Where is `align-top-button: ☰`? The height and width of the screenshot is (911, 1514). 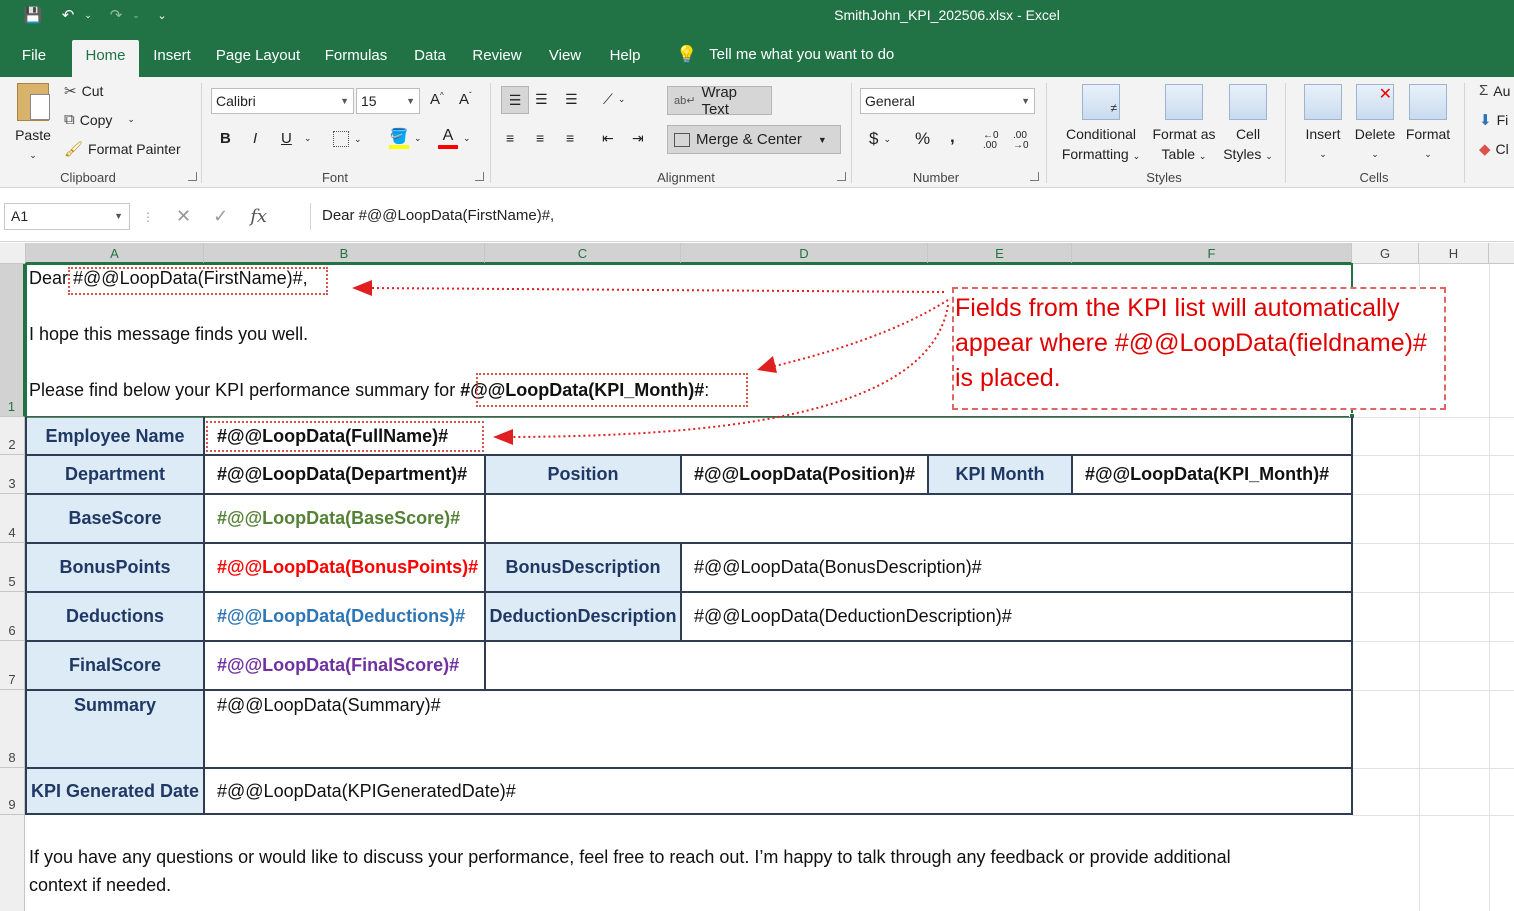 align-top-button: ☰ is located at coordinates (515, 100).